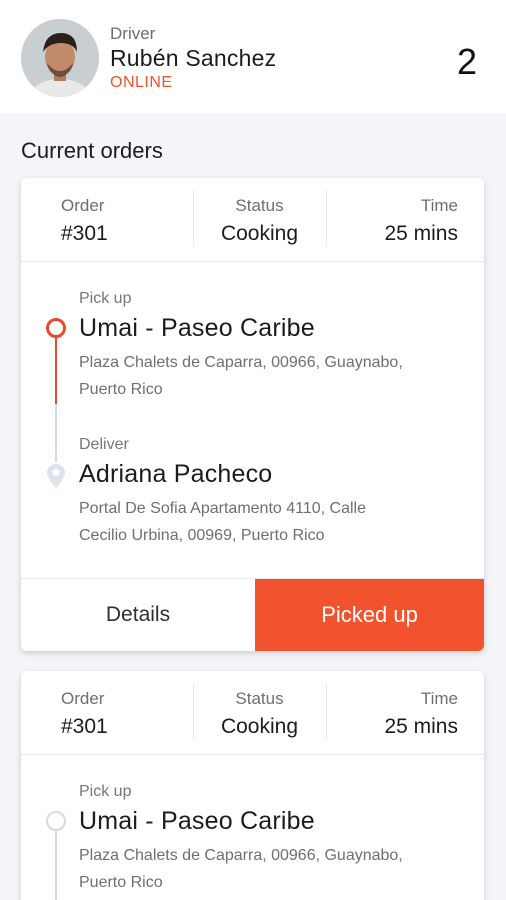  I want to click on picked-up-button: Picked up, so click(369, 615).